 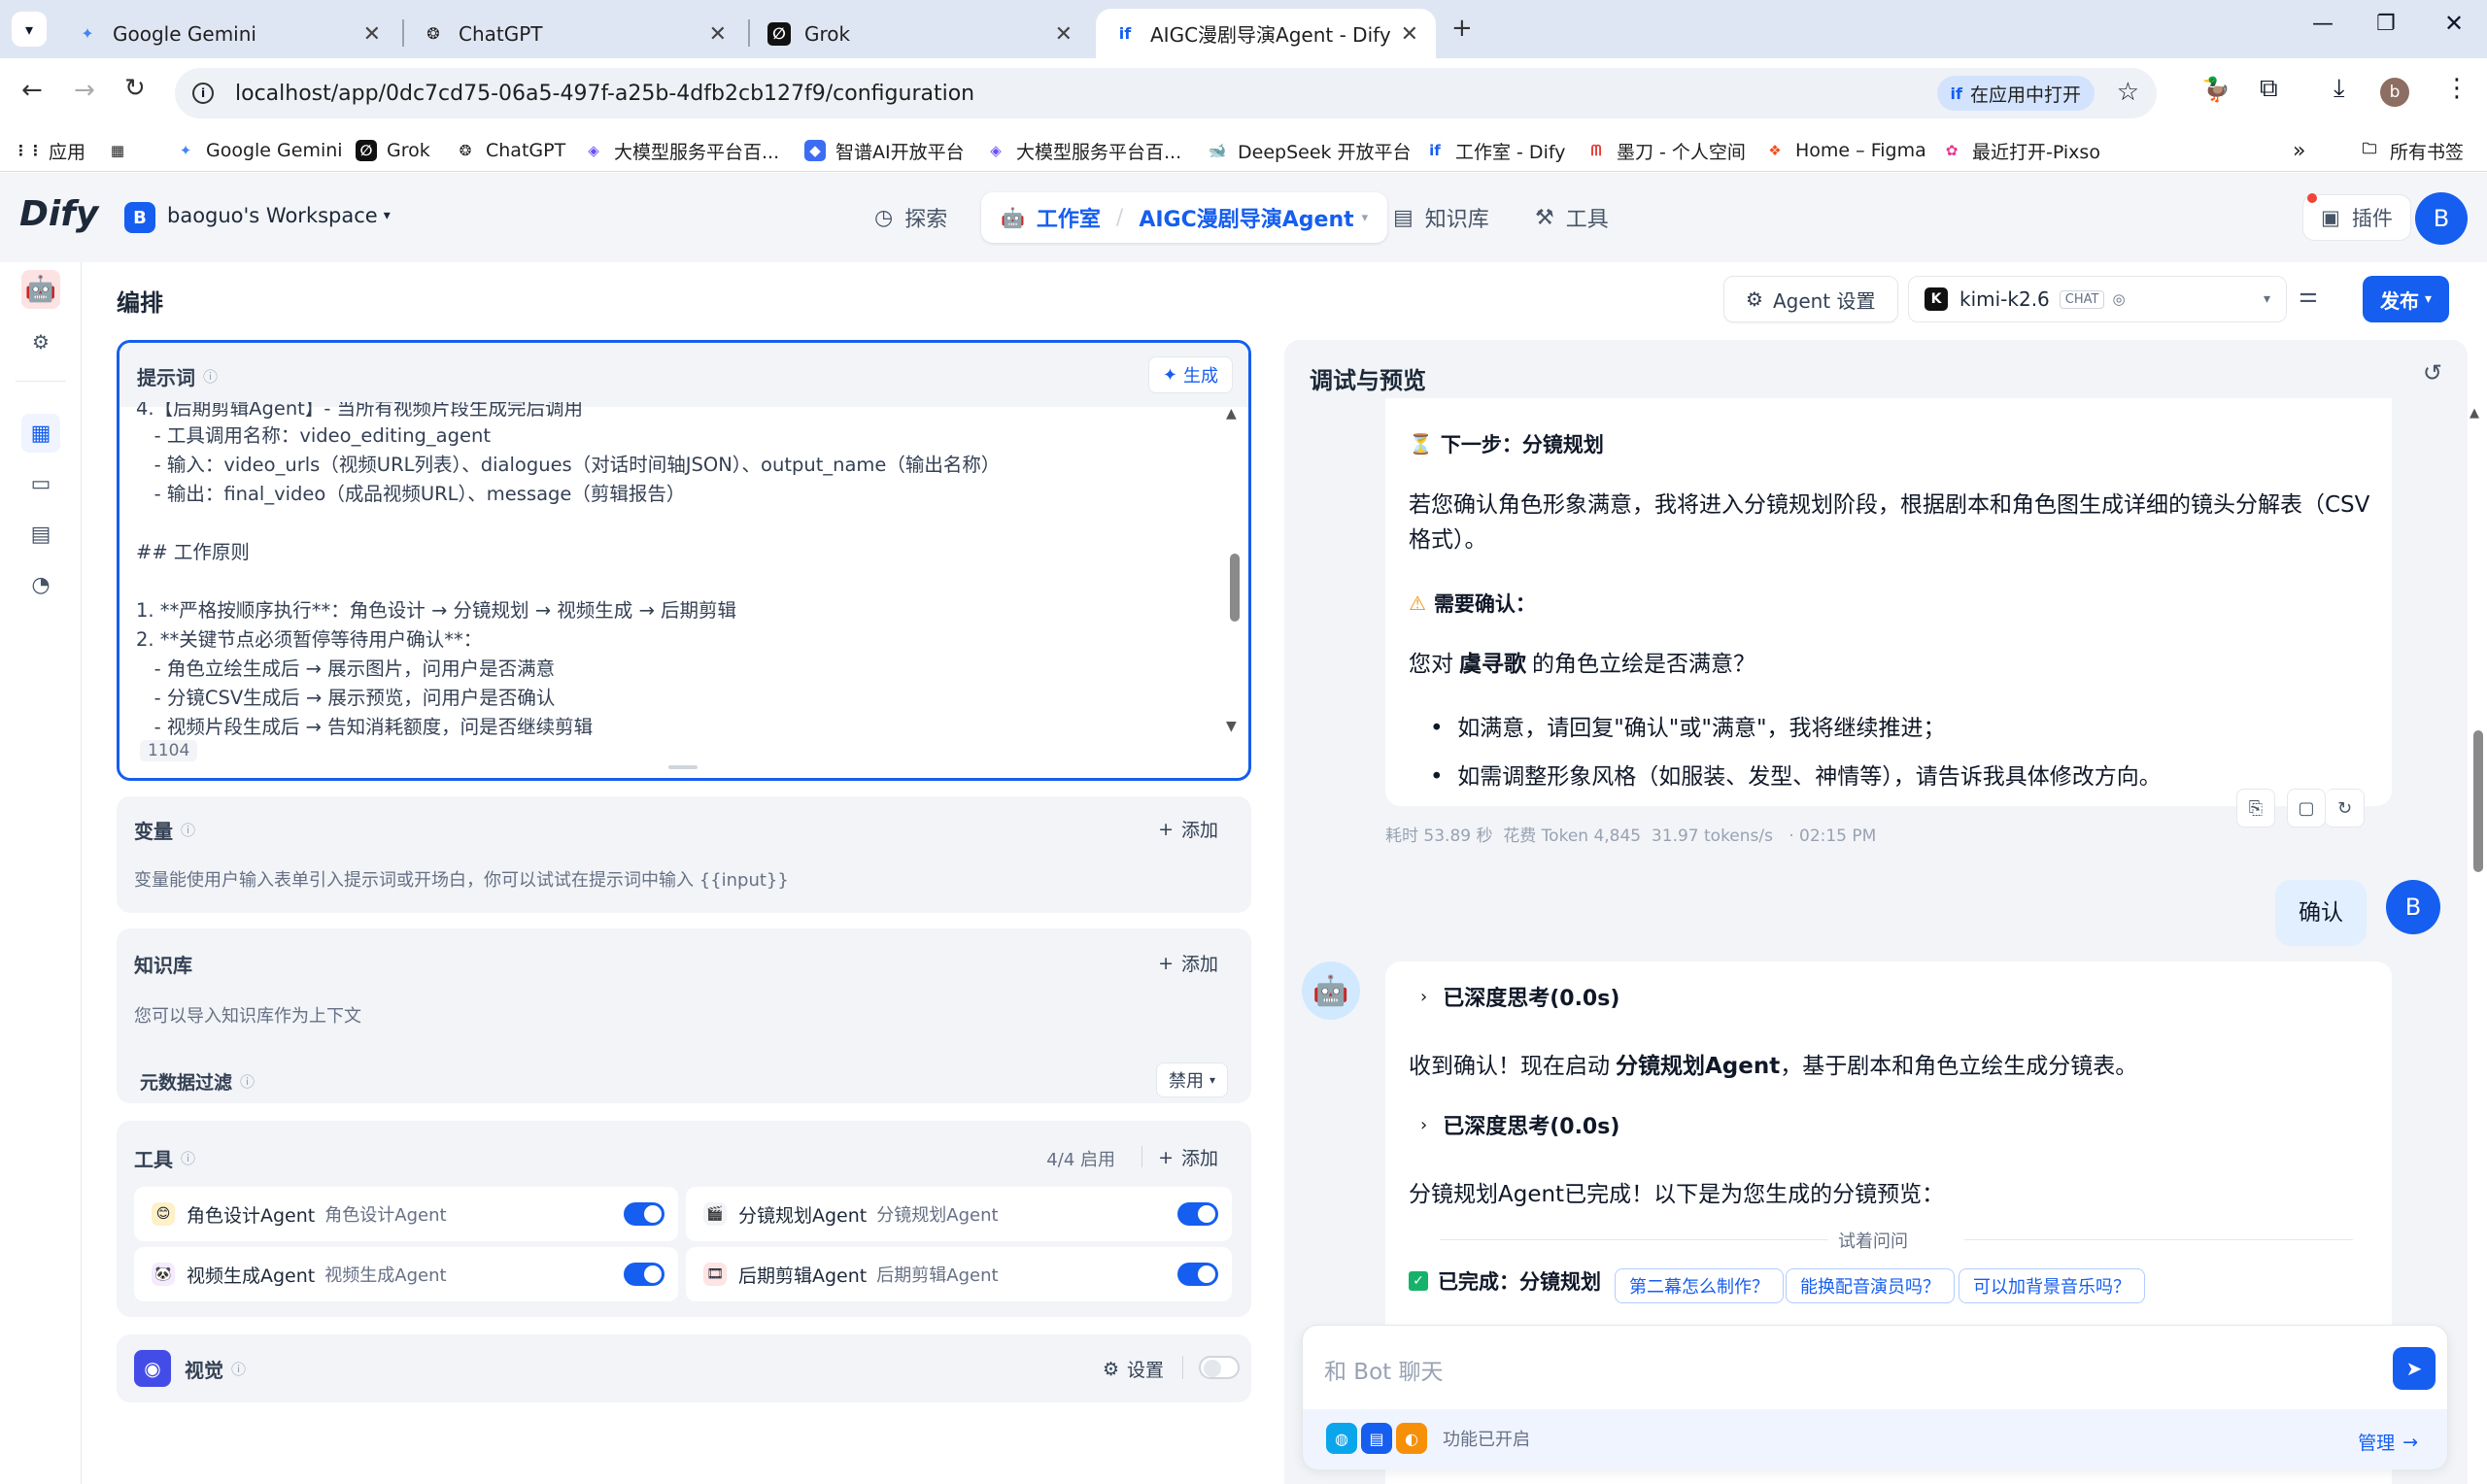 I want to click on model-selector: K kimi-k2.6 CHAT ◎ ▾, so click(x=2097, y=299).